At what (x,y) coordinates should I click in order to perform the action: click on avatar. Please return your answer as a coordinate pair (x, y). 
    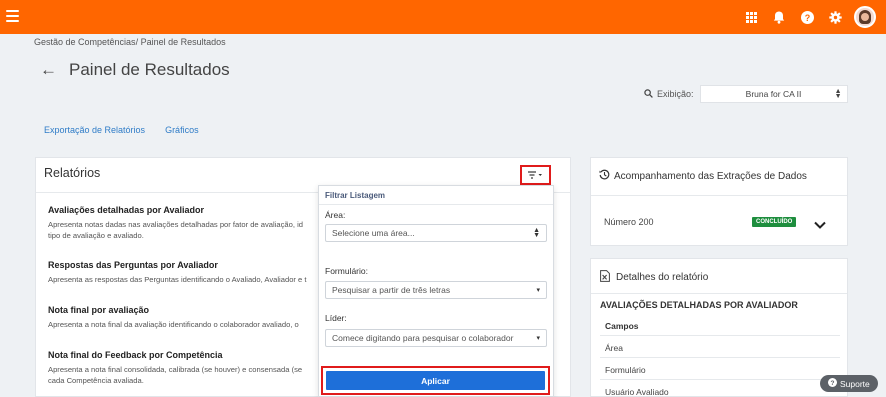
    Looking at the image, I should click on (865, 17).